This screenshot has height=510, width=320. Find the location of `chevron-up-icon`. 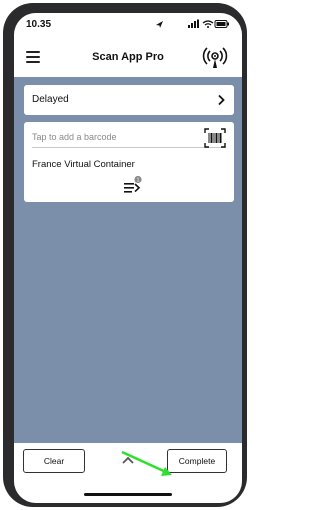

chevron-up-icon is located at coordinates (128, 460).